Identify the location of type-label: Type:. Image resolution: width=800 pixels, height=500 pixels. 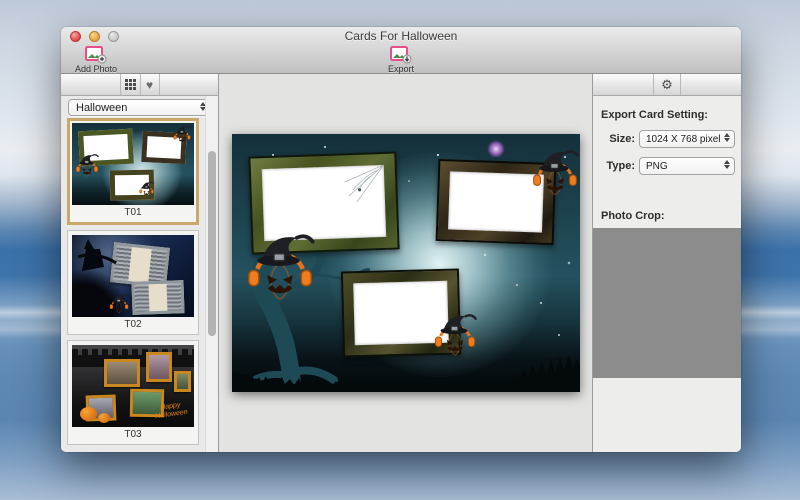
(620, 166).